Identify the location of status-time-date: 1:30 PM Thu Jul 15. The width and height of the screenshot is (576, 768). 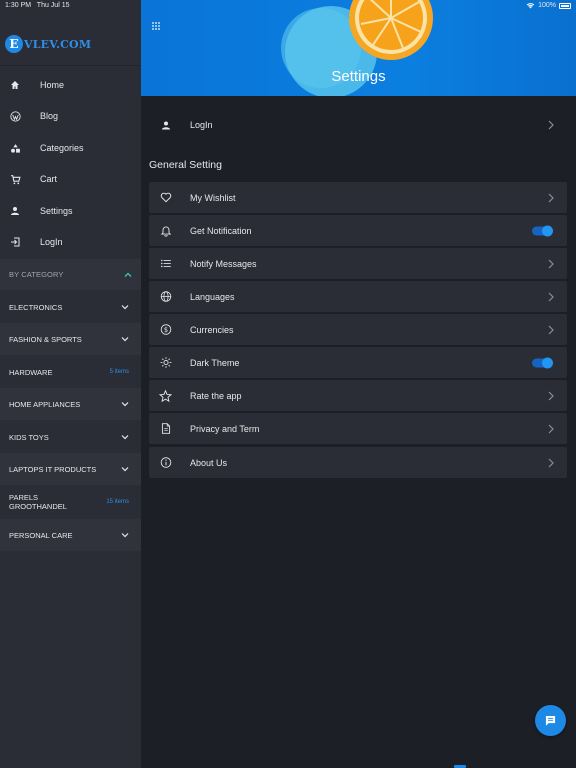
(37, 5).